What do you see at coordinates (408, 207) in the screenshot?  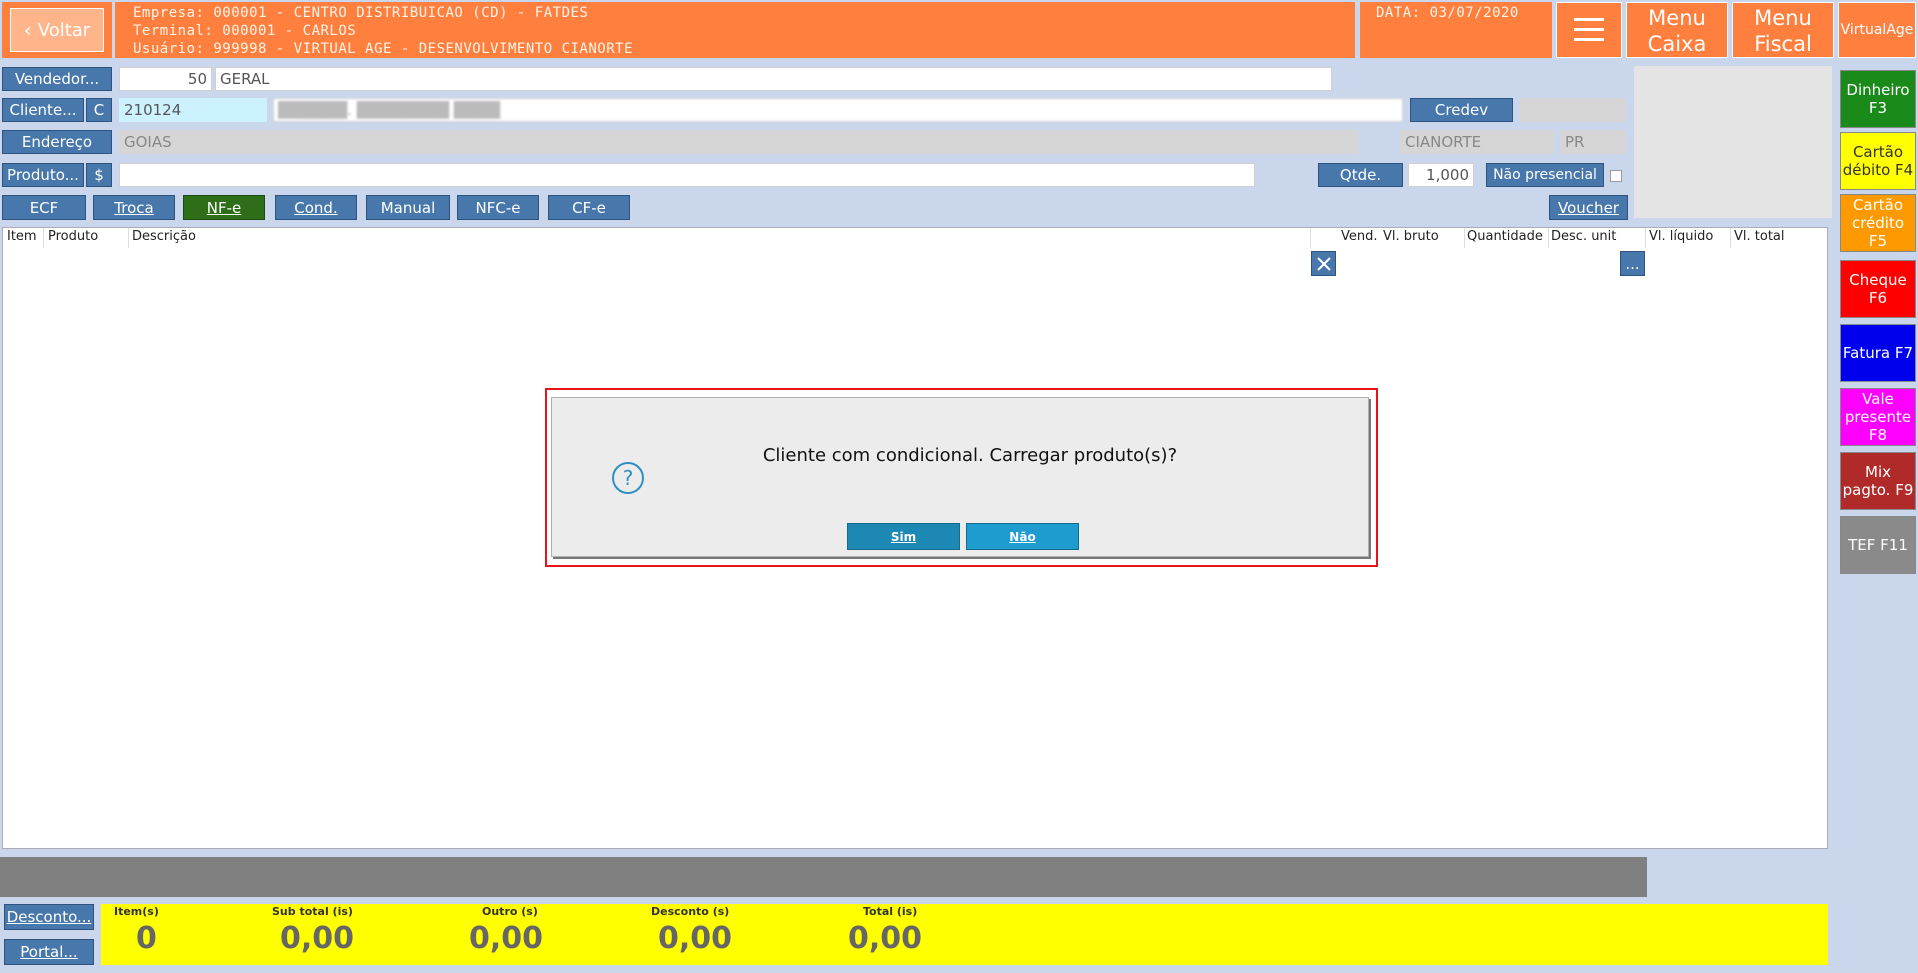 I see `manual-button: Manual` at bounding box center [408, 207].